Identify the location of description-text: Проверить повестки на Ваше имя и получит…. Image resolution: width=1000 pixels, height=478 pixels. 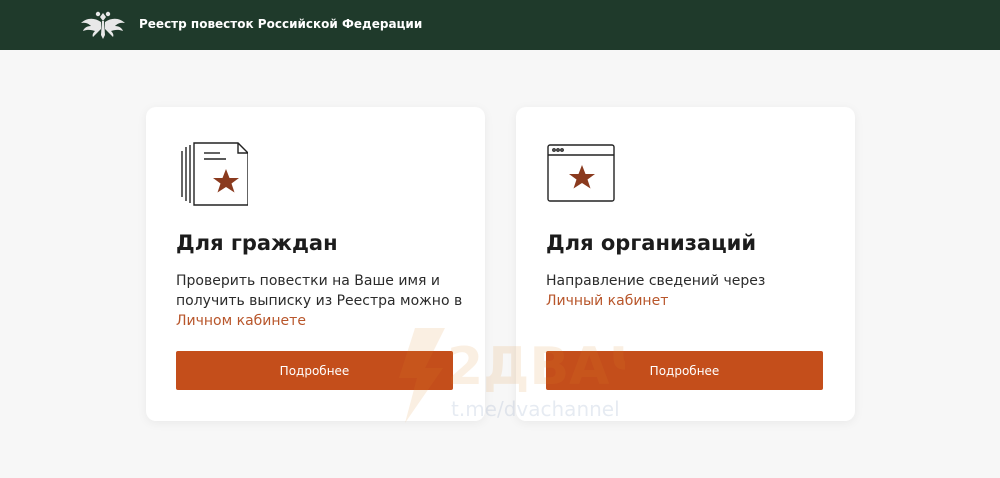
(319, 291).